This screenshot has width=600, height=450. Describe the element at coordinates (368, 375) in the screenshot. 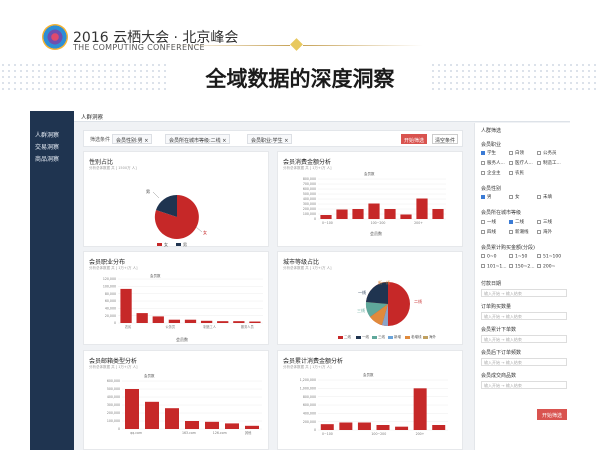

I see `spend-unit-label: 会员数` at that location.